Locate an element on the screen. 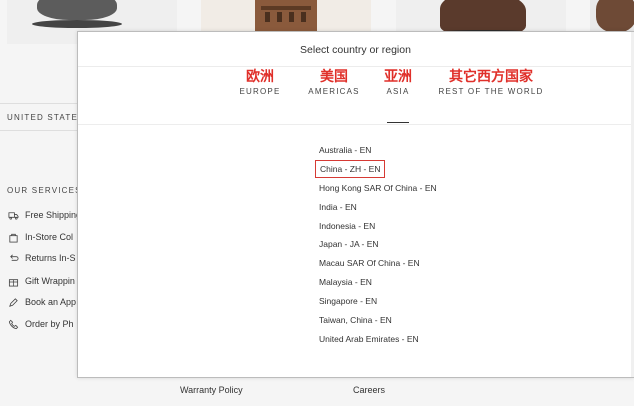 The width and height of the screenshot is (634, 406). country-option-macau: Macau SAR Of China - EN is located at coordinates (378, 266).